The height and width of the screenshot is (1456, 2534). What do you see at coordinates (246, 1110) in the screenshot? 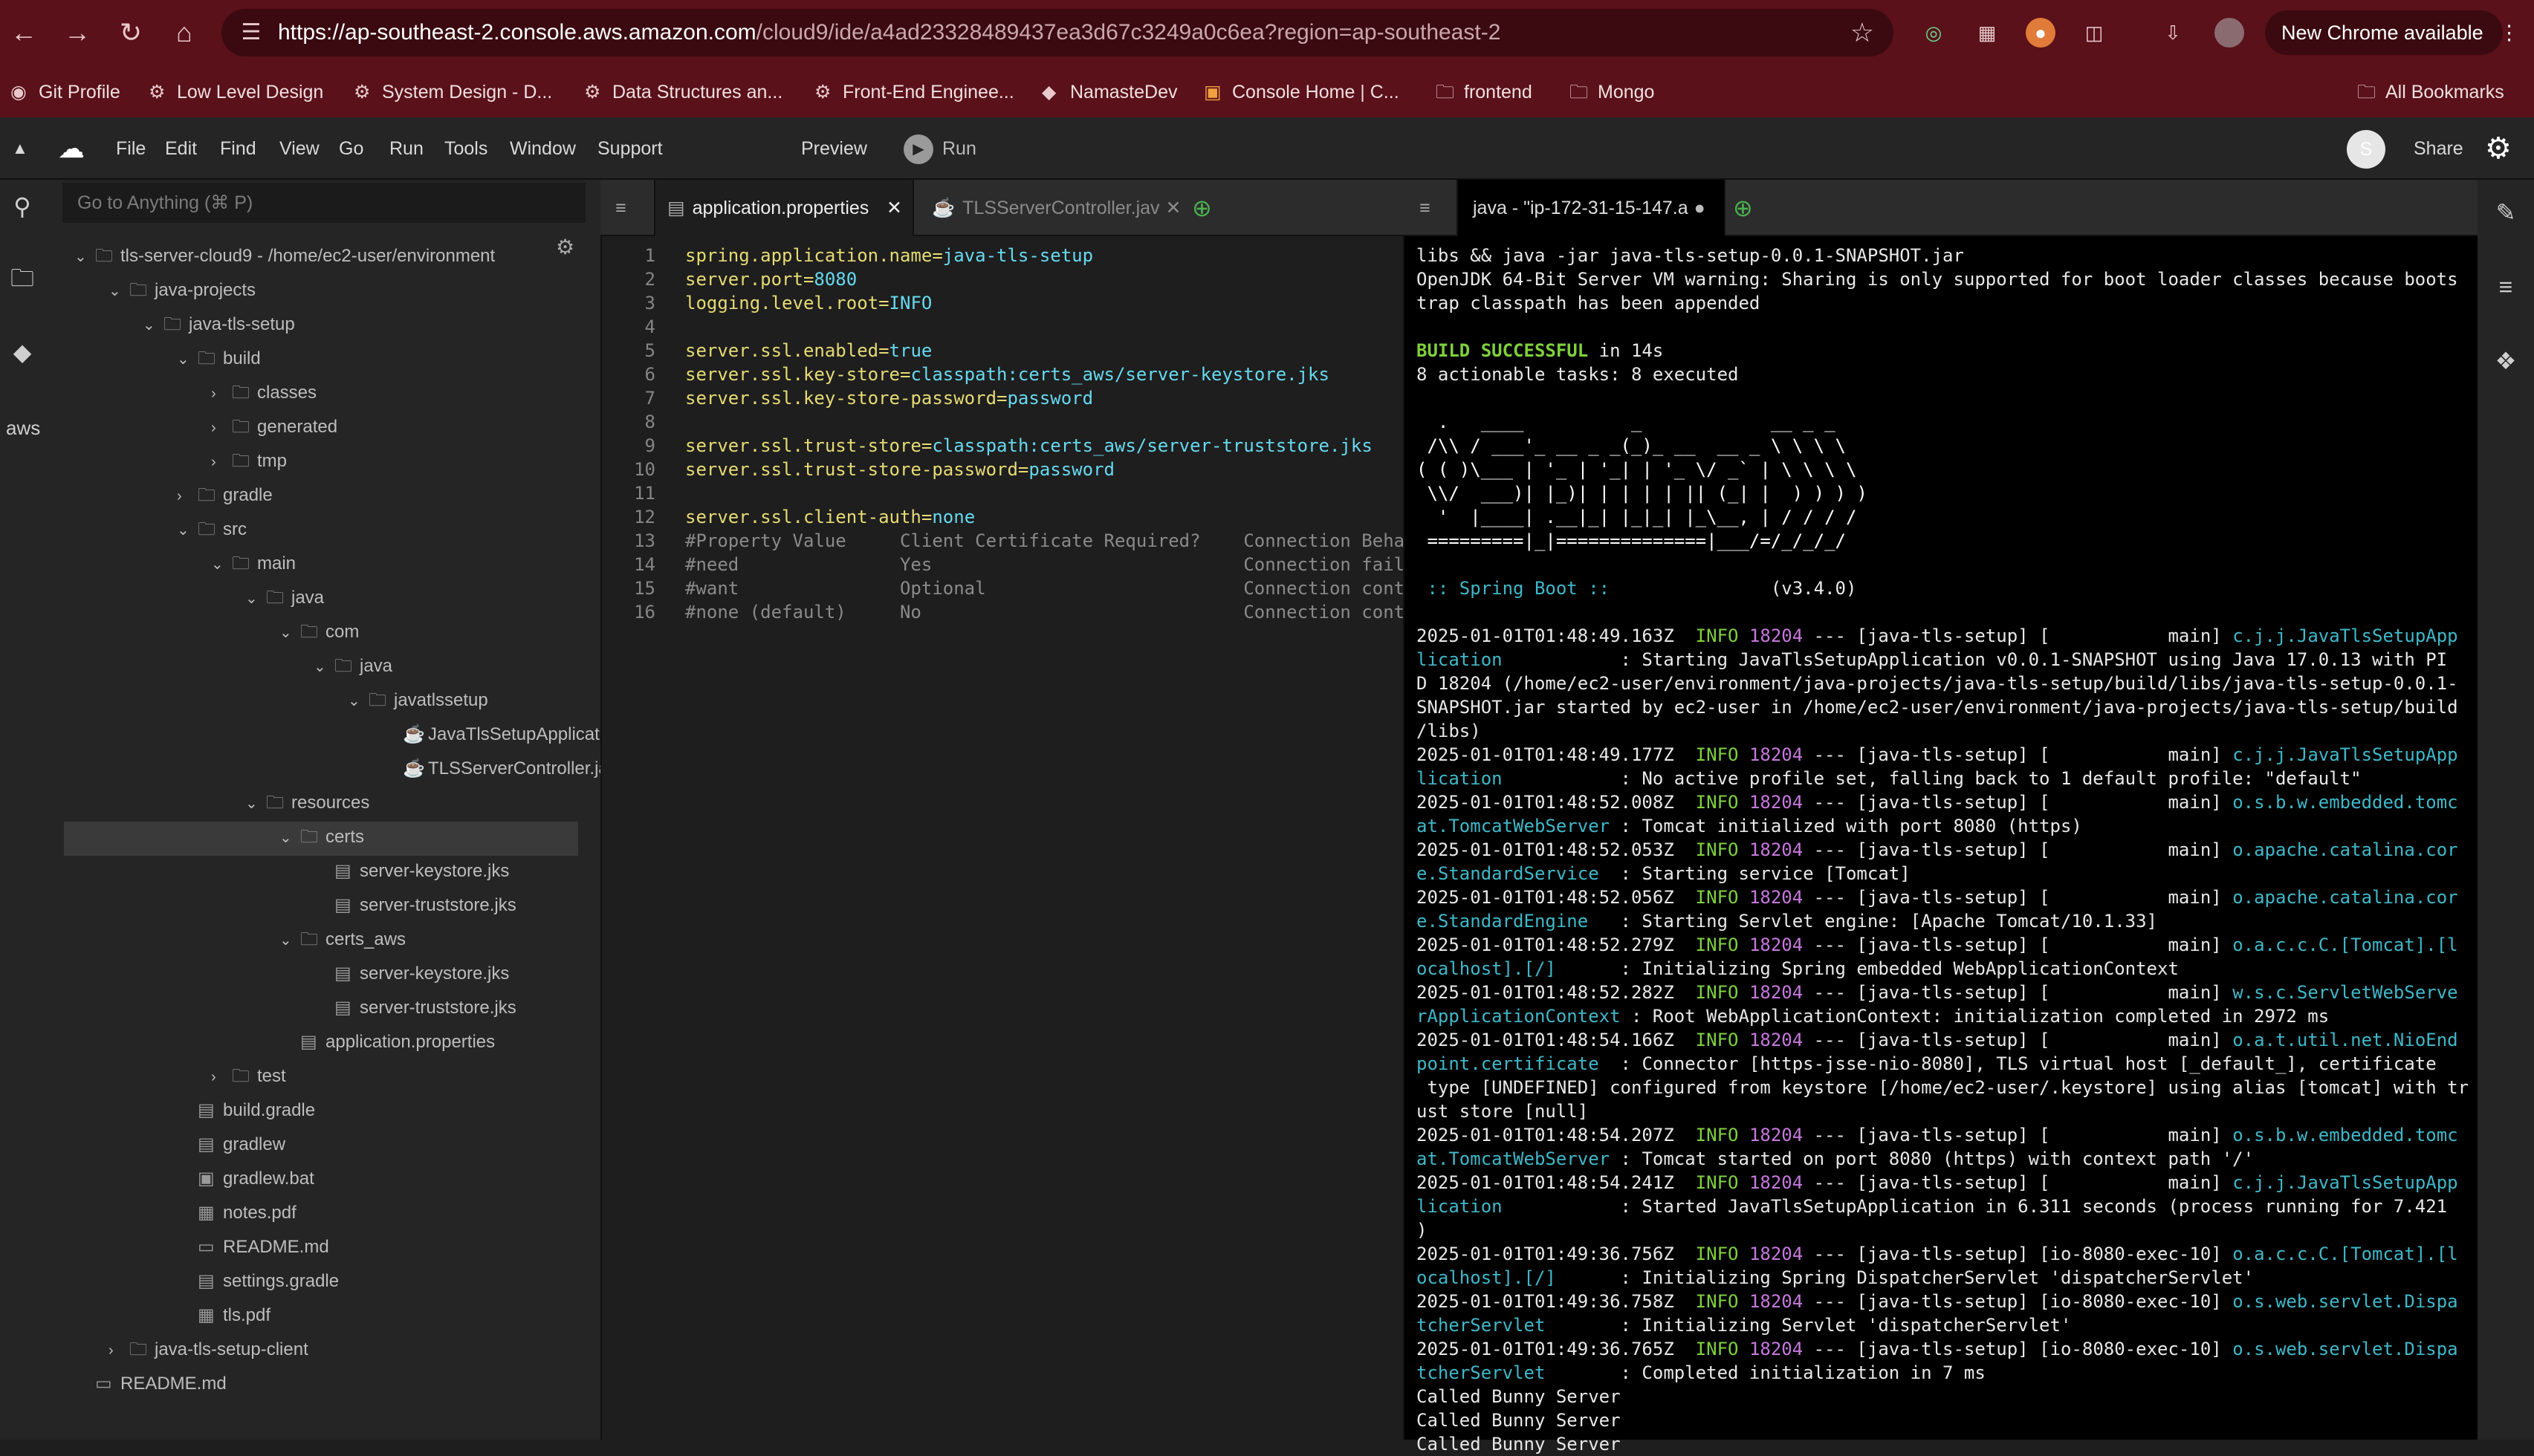
I see `file-row: ▤ build.gradle` at bounding box center [246, 1110].